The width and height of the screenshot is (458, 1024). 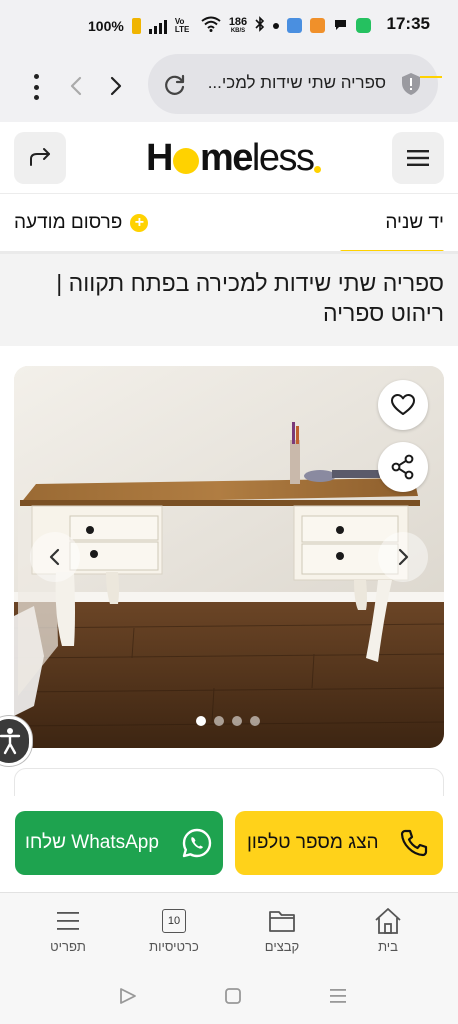 I want to click on volte-label: Vo LTE, so click(x=182, y=25).